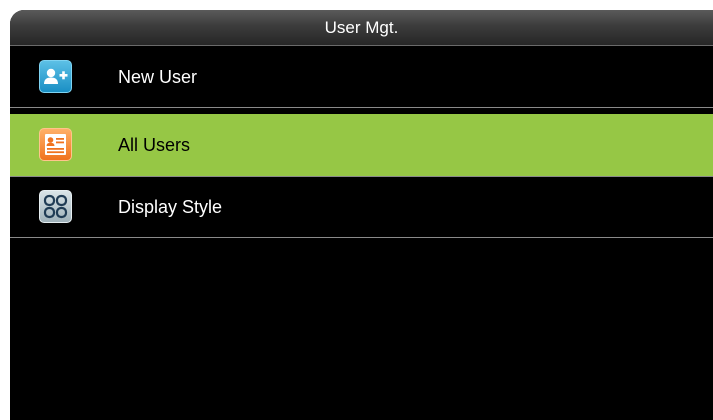 This screenshot has width=713, height=420. I want to click on menu-item-label: New User, so click(158, 77).